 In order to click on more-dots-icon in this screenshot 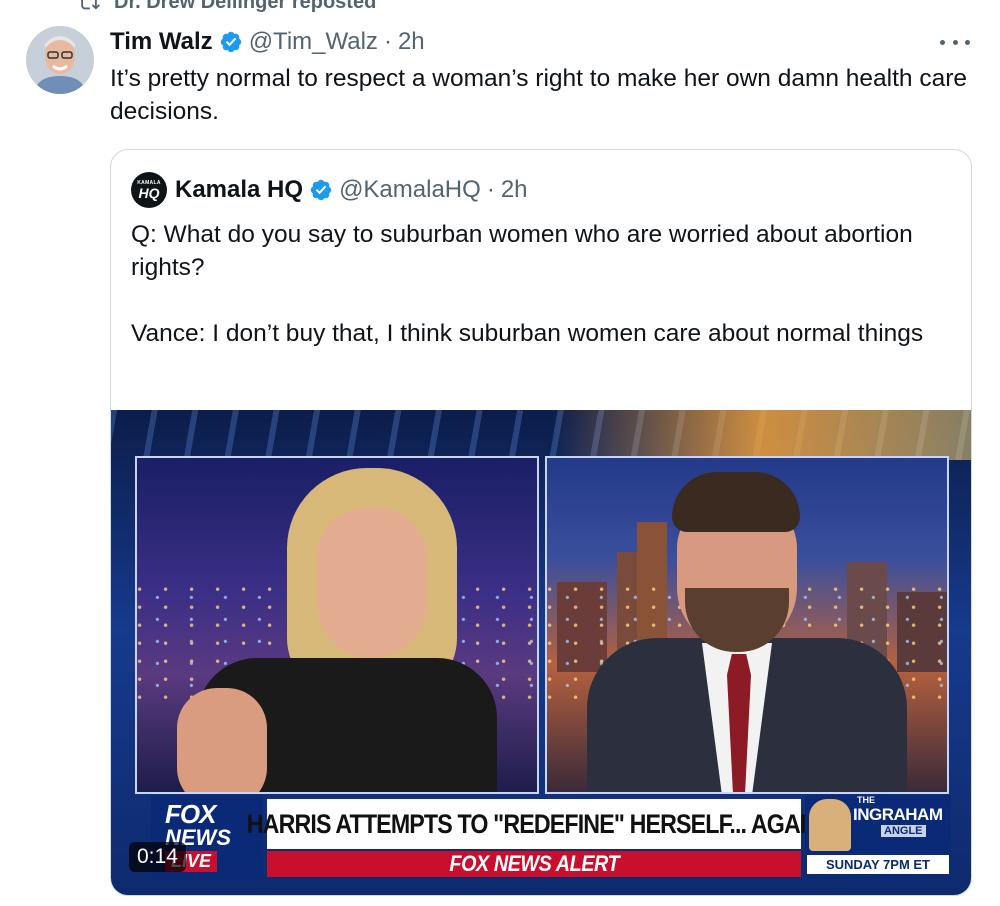, I will do `click(955, 42)`.